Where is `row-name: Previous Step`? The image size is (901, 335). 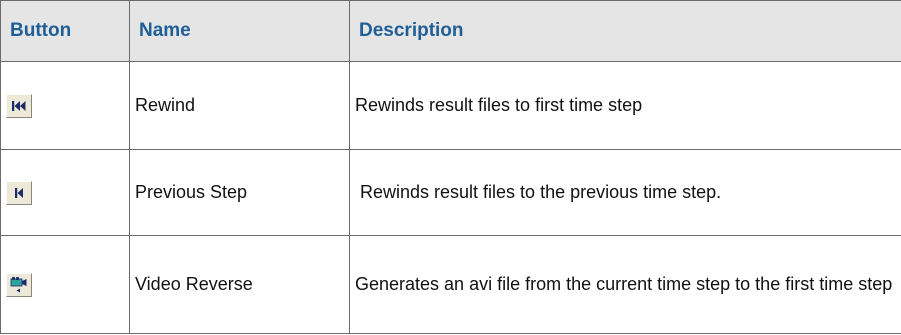 row-name: Previous Step is located at coordinates (239, 192).